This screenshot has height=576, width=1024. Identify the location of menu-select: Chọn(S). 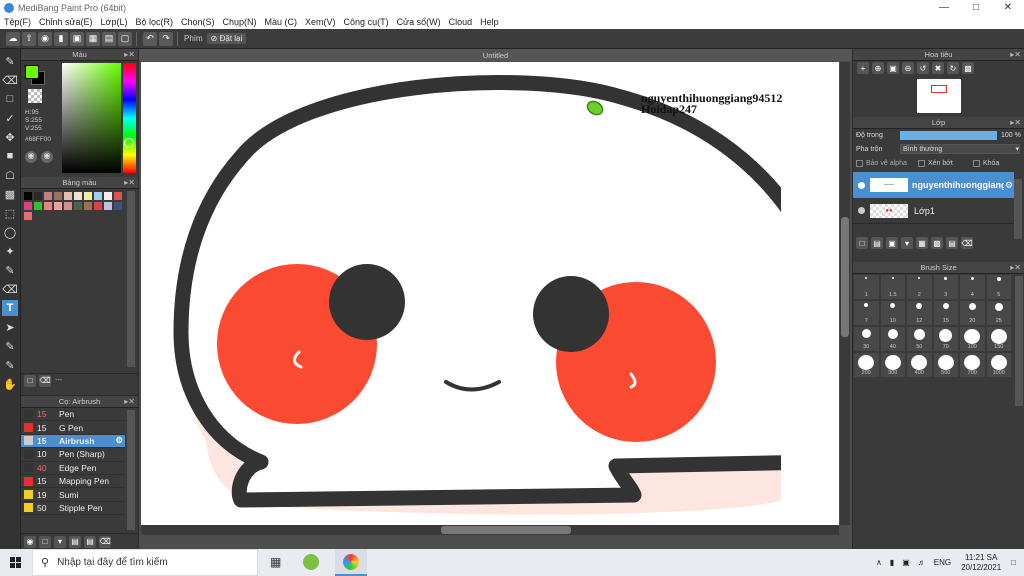
(198, 22).